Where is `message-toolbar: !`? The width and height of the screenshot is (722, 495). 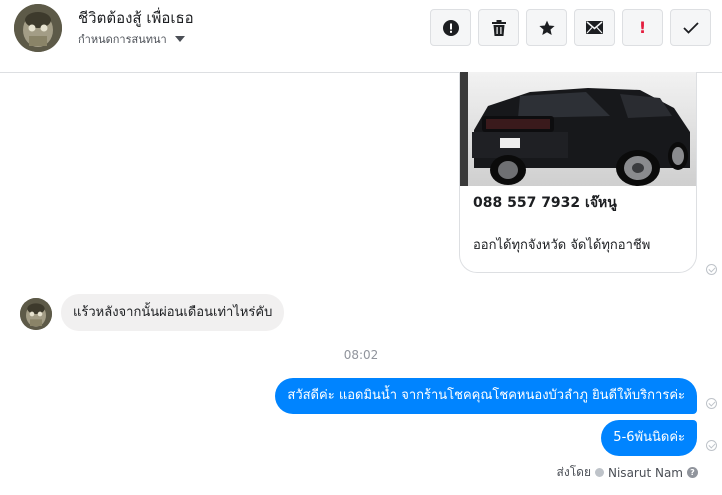 message-toolbar: ! is located at coordinates (570, 27).